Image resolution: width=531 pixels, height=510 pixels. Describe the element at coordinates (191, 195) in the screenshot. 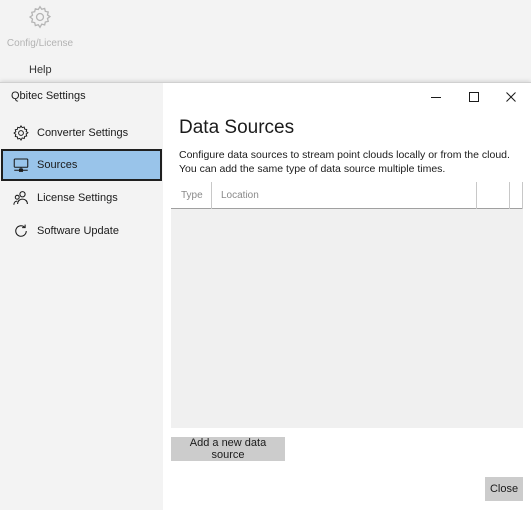

I see `column-header-type: Type` at that location.